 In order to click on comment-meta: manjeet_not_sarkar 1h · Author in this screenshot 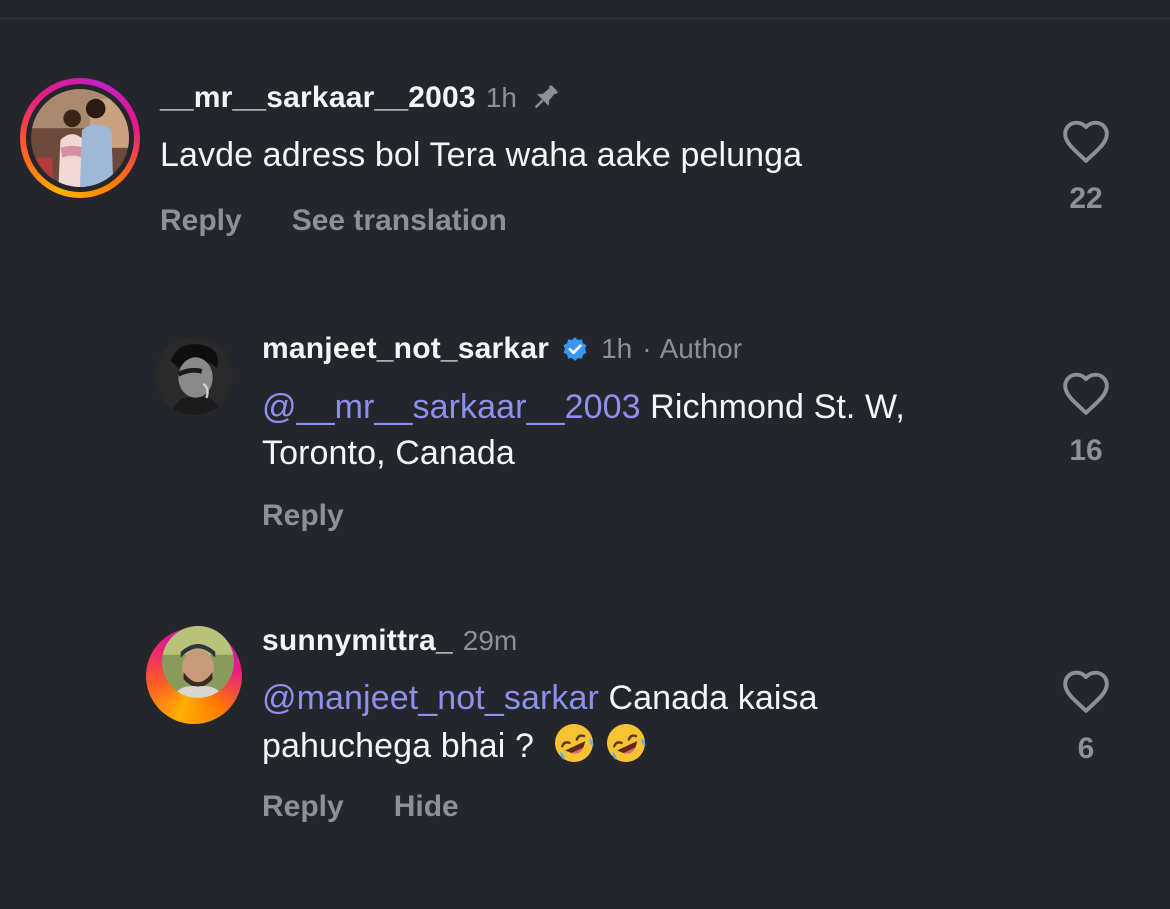, I will do `click(502, 349)`.